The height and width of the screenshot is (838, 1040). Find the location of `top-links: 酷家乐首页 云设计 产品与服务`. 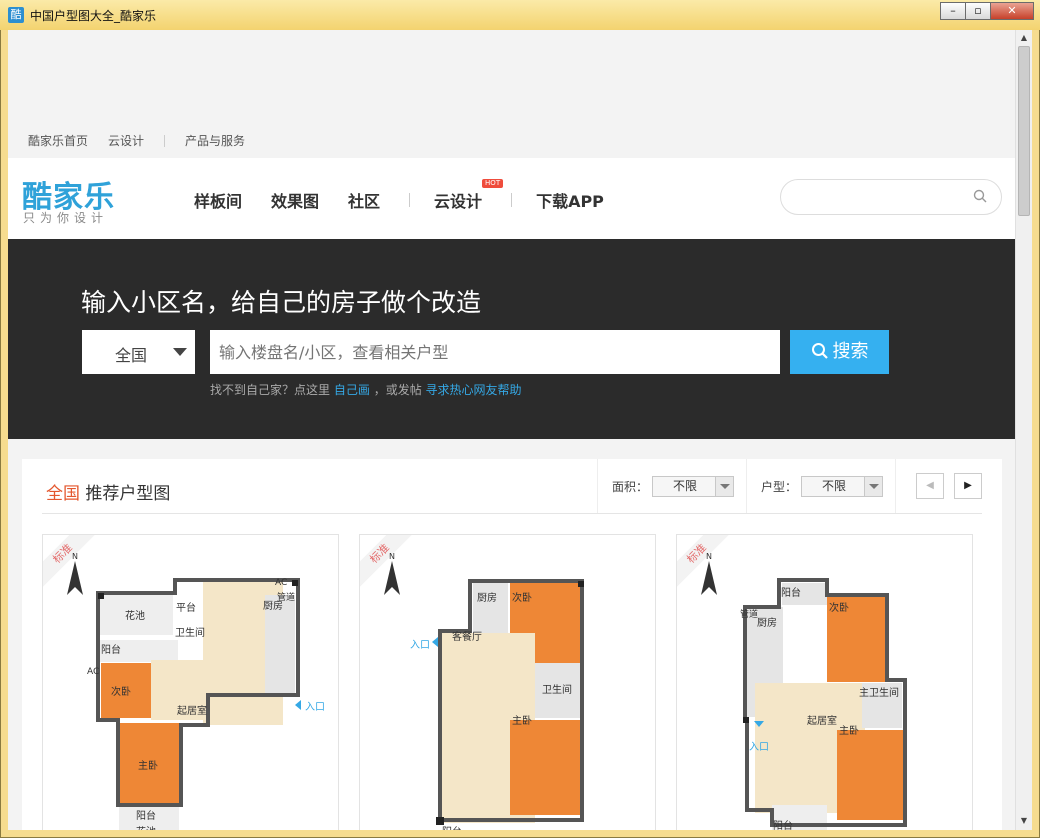

top-links: 酷家乐首页 云设计 产品与服务 is located at coordinates (146, 140).